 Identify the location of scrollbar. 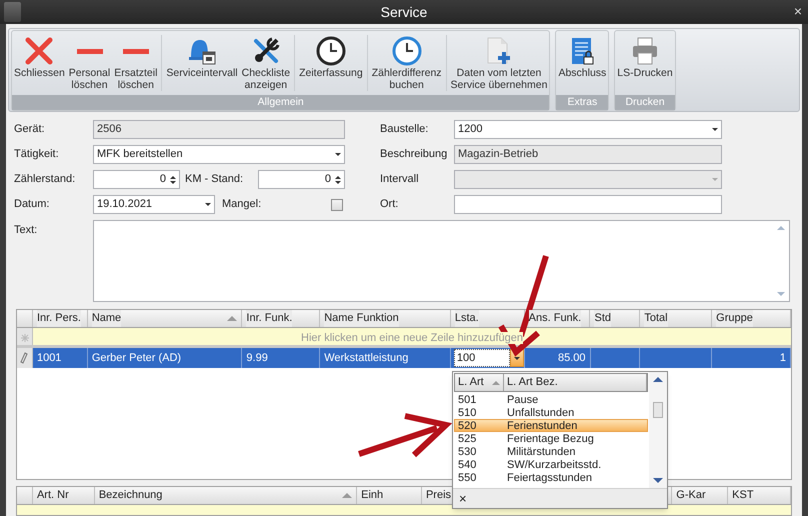
(658, 430).